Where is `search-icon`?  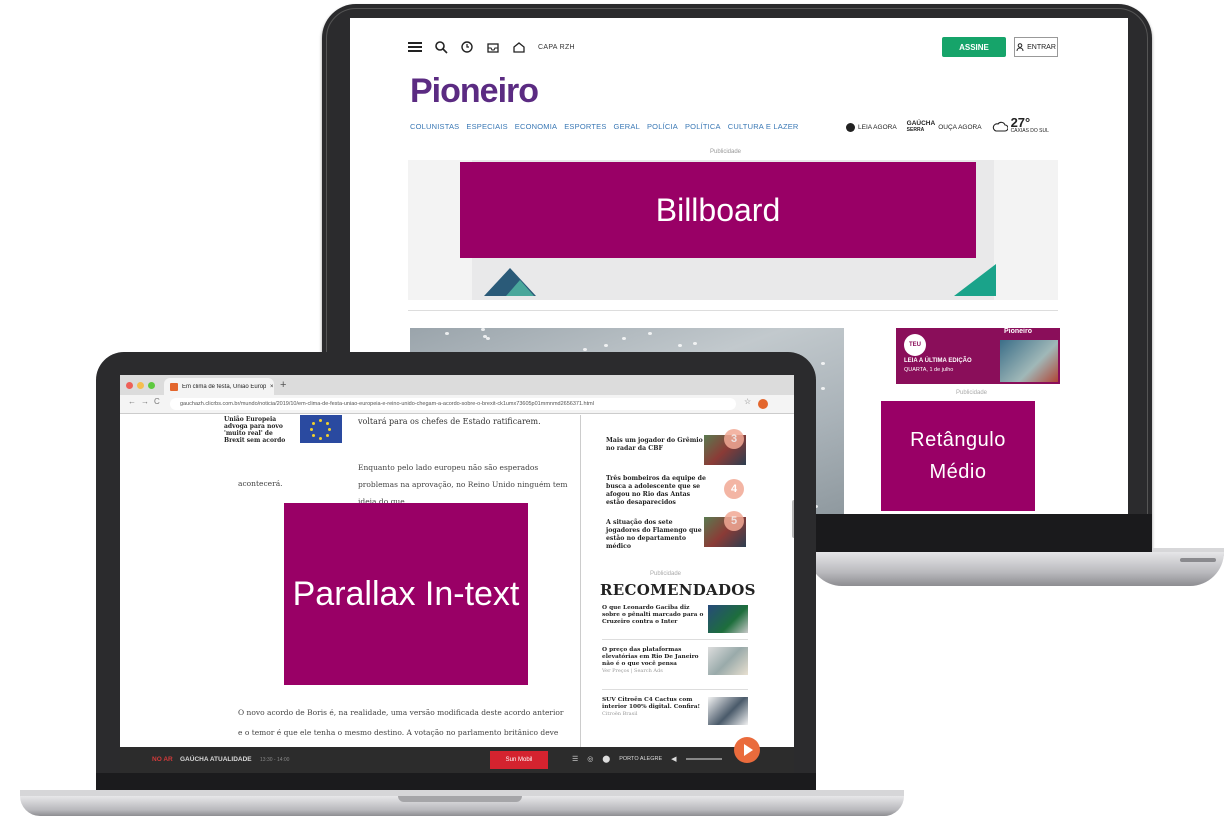 search-icon is located at coordinates (441, 47).